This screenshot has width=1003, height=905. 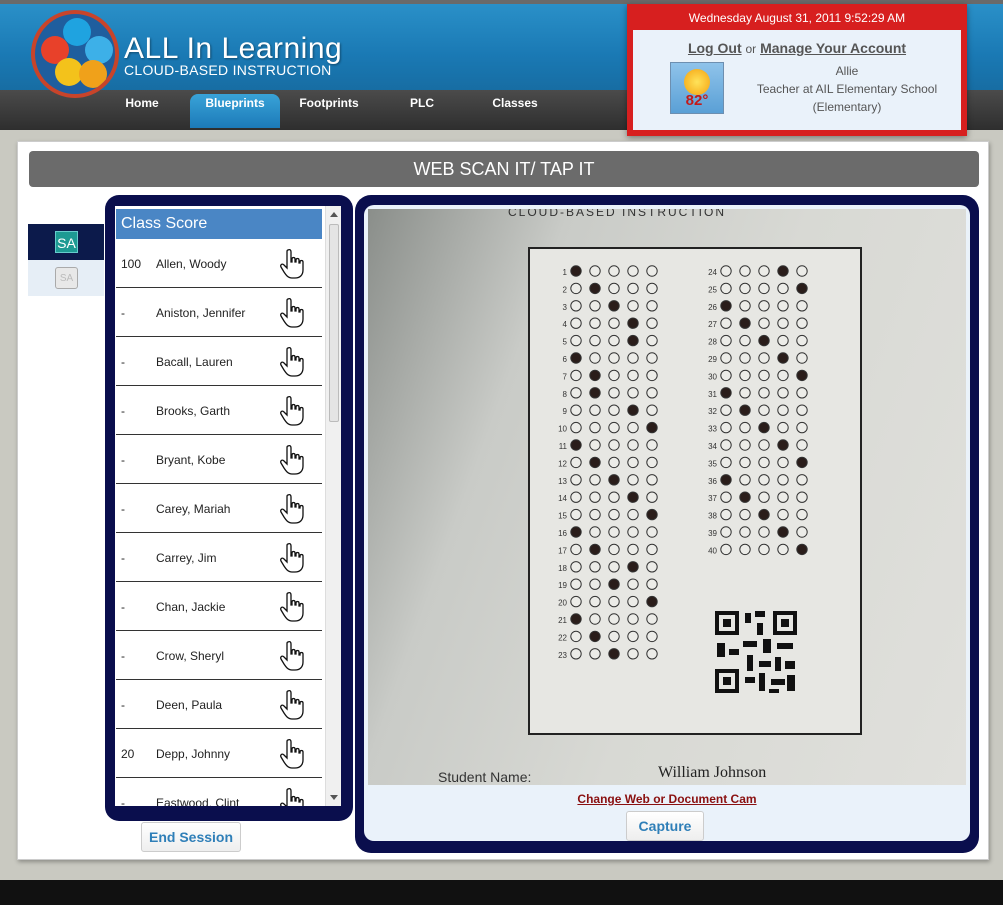 I want to click on side-tabs: SA SA, so click(x=66, y=261).